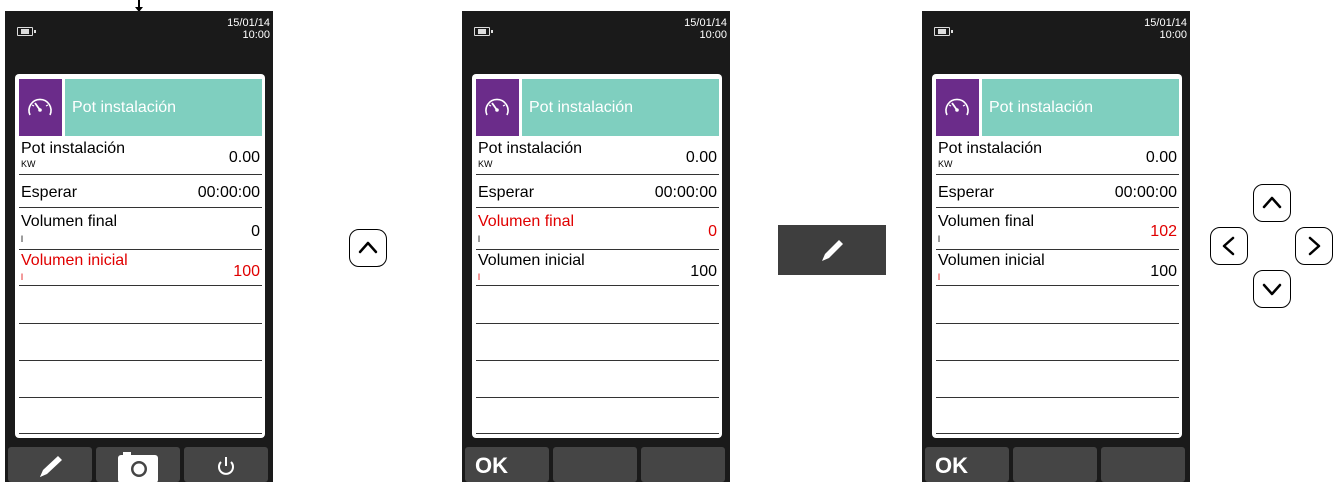  I want to click on chevron-down-icon, so click(1272, 289).